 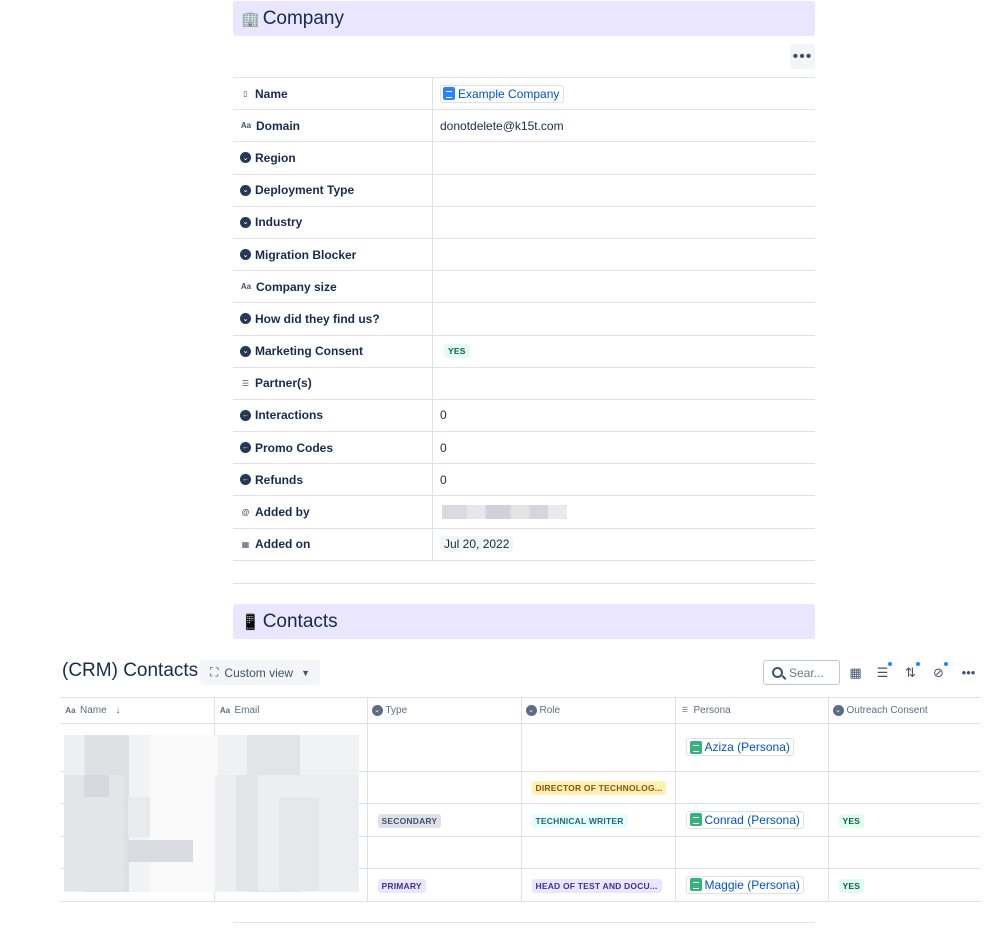 What do you see at coordinates (747, 747) in the screenshot?
I see `persona-label: Aziza (Persona)` at bounding box center [747, 747].